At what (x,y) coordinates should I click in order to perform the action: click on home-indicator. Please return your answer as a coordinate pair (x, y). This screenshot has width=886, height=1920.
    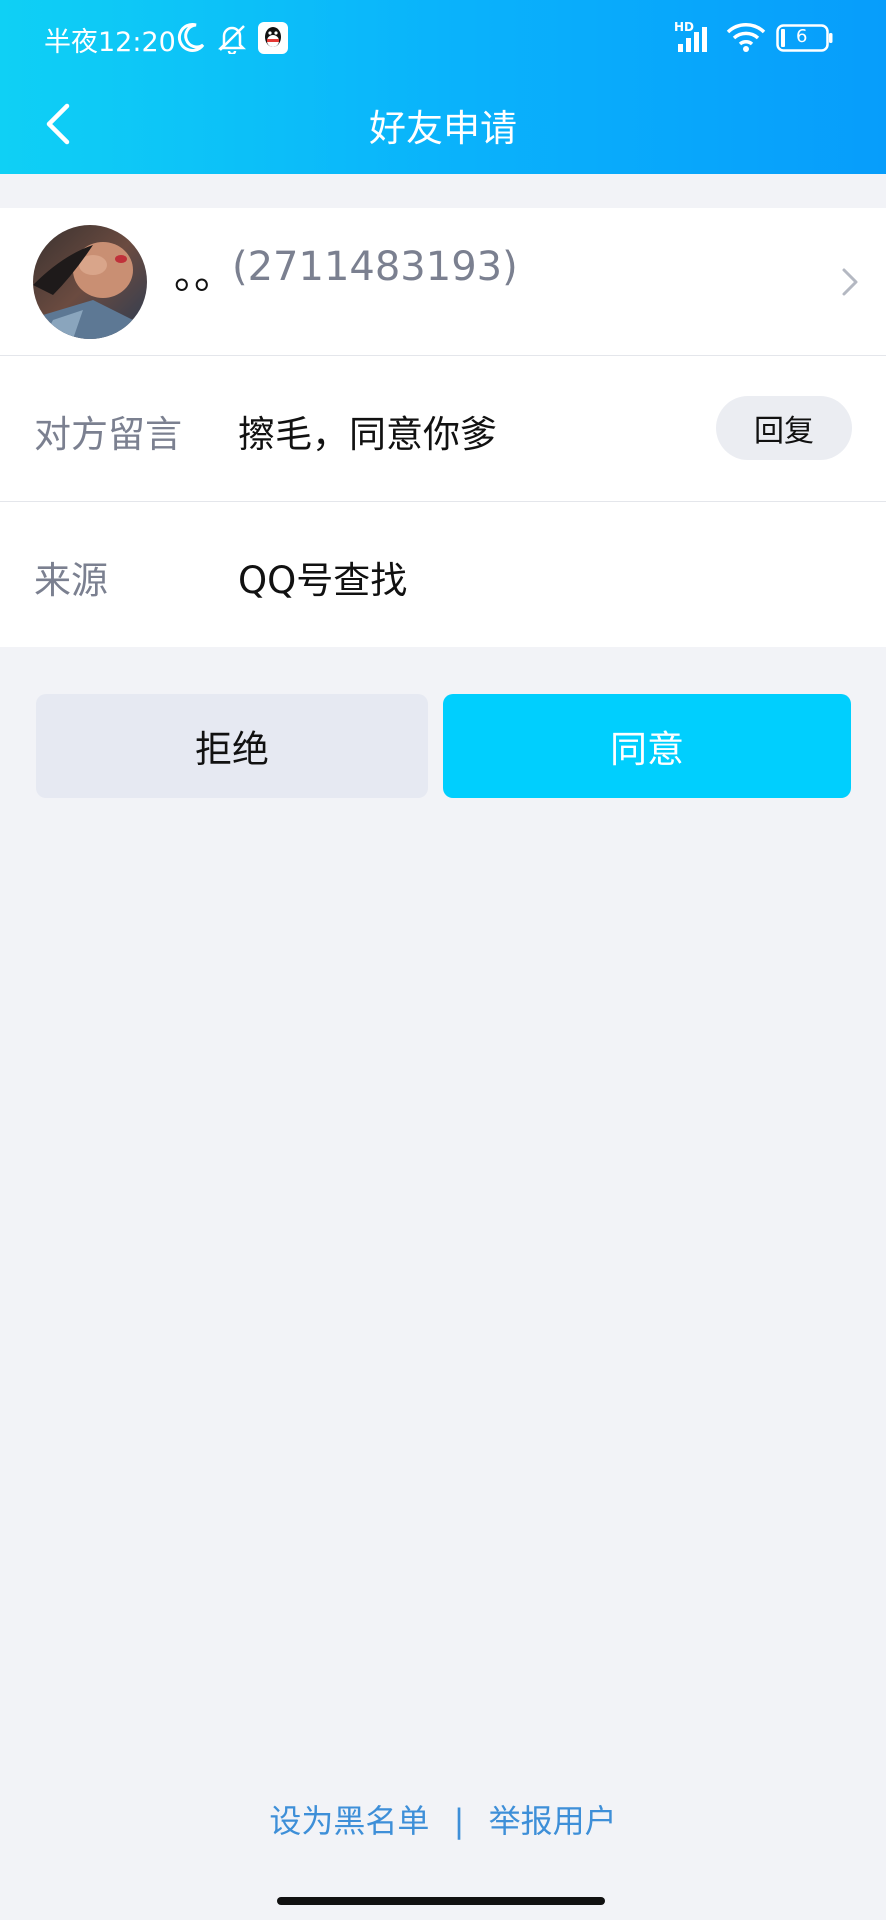
    Looking at the image, I should click on (441, 1901).